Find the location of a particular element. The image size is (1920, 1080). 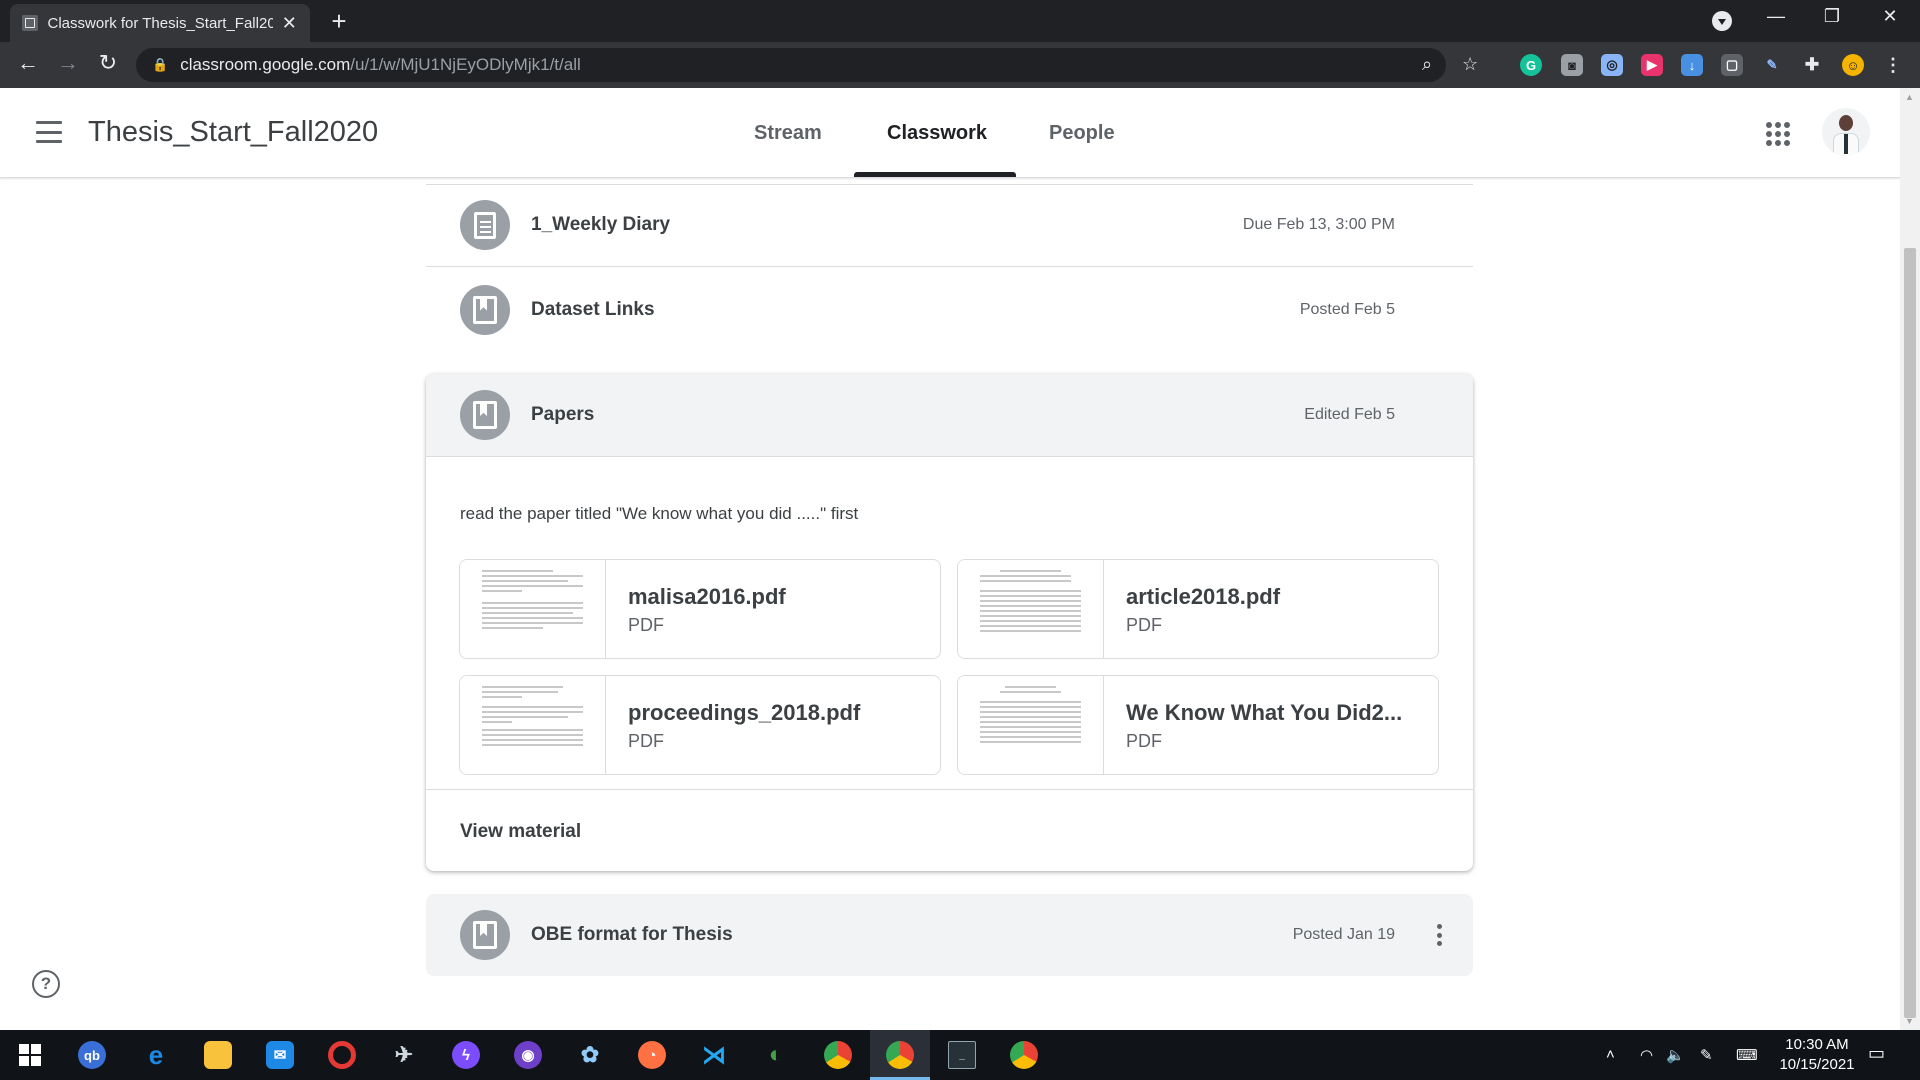

hamburger-menu-icon is located at coordinates (49, 132).